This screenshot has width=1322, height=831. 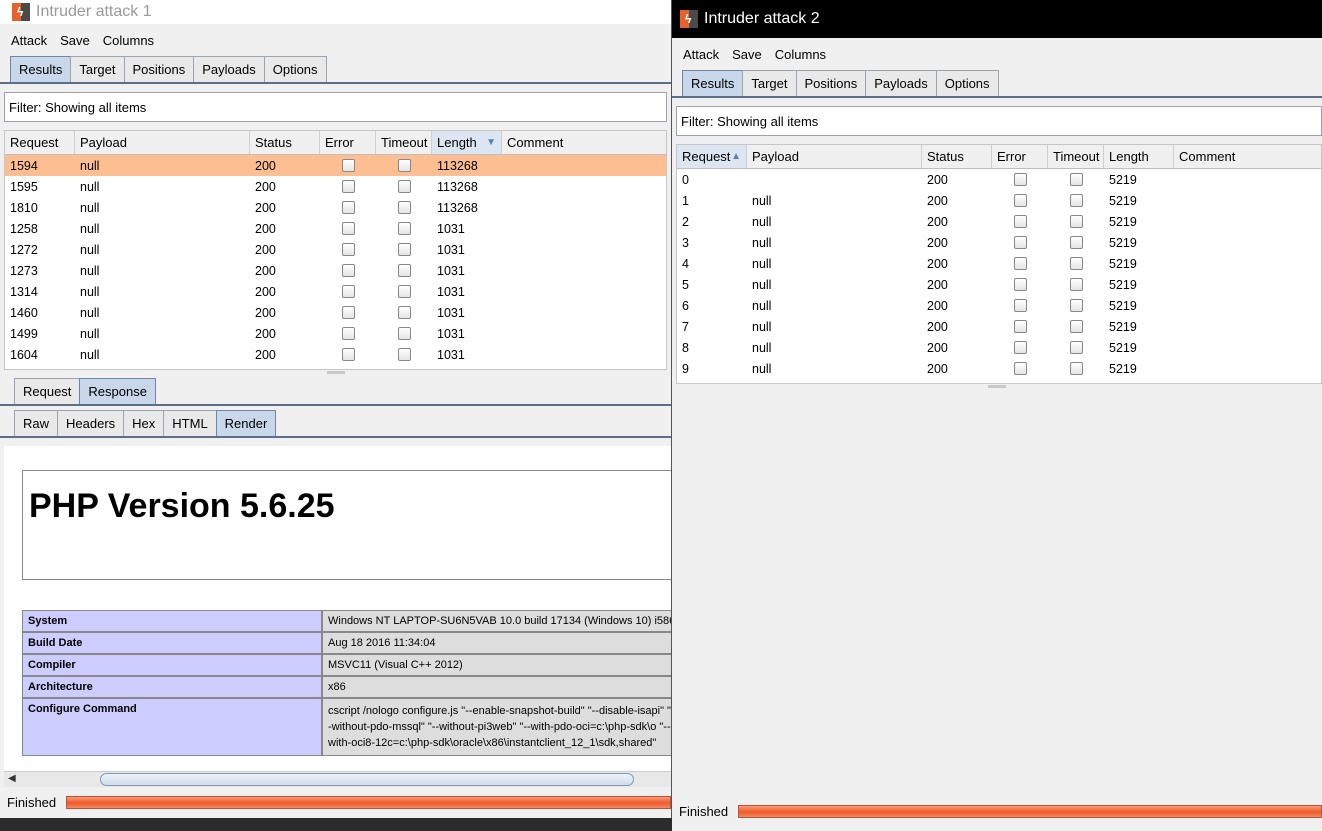 What do you see at coordinates (999, 326) in the screenshot?
I see `table-row: 7 null 200 5219` at bounding box center [999, 326].